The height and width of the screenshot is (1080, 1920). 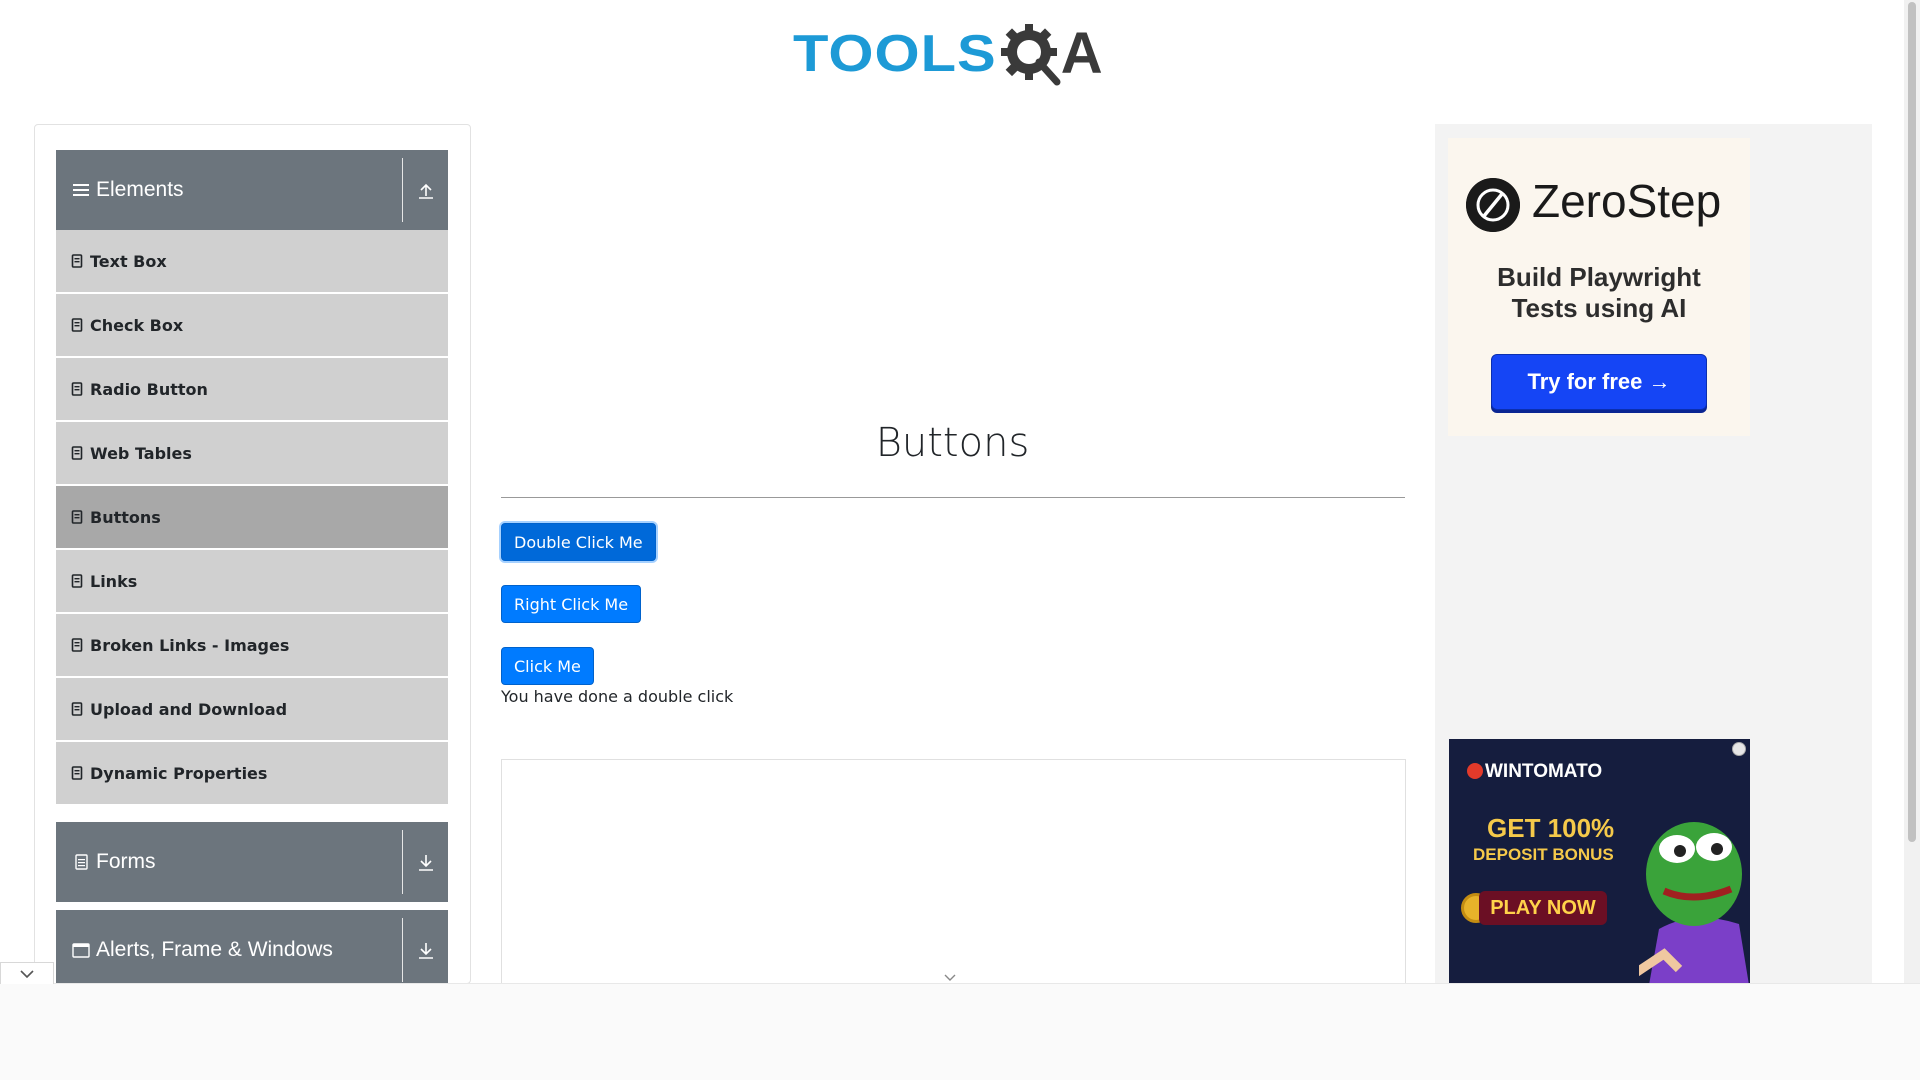 What do you see at coordinates (578, 542) in the screenshot?
I see `double-click-button: Double Click Me` at bounding box center [578, 542].